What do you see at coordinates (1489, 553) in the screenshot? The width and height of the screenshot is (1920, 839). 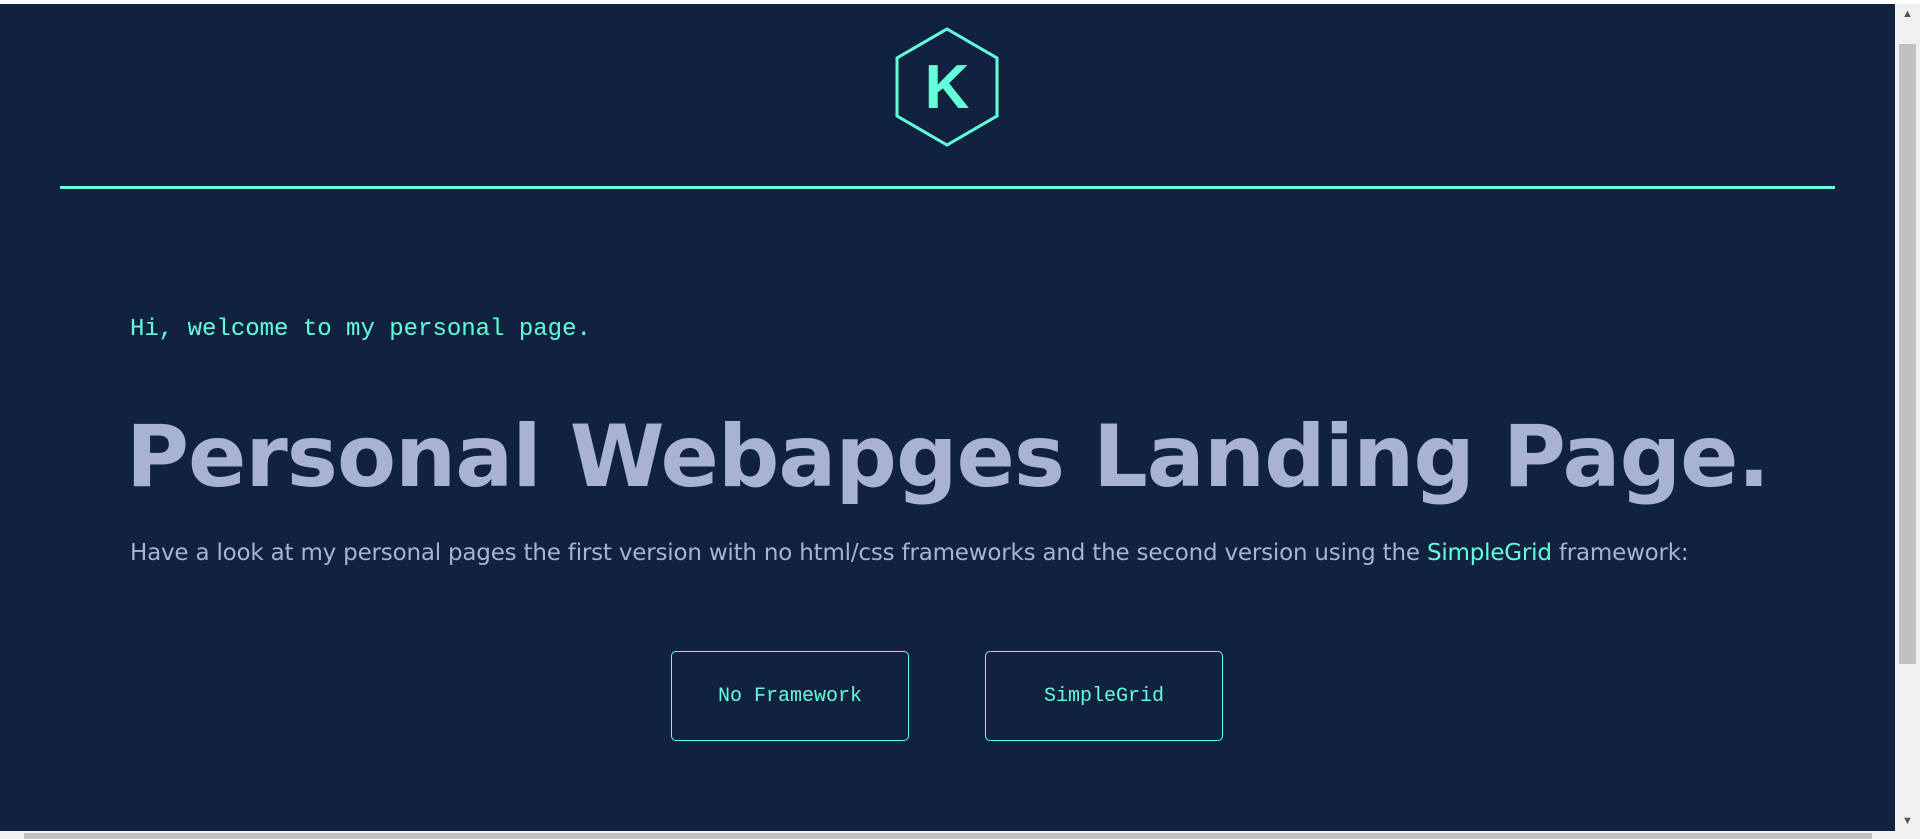 I see `simplegrid-link: SimpleGrid` at bounding box center [1489, 553].